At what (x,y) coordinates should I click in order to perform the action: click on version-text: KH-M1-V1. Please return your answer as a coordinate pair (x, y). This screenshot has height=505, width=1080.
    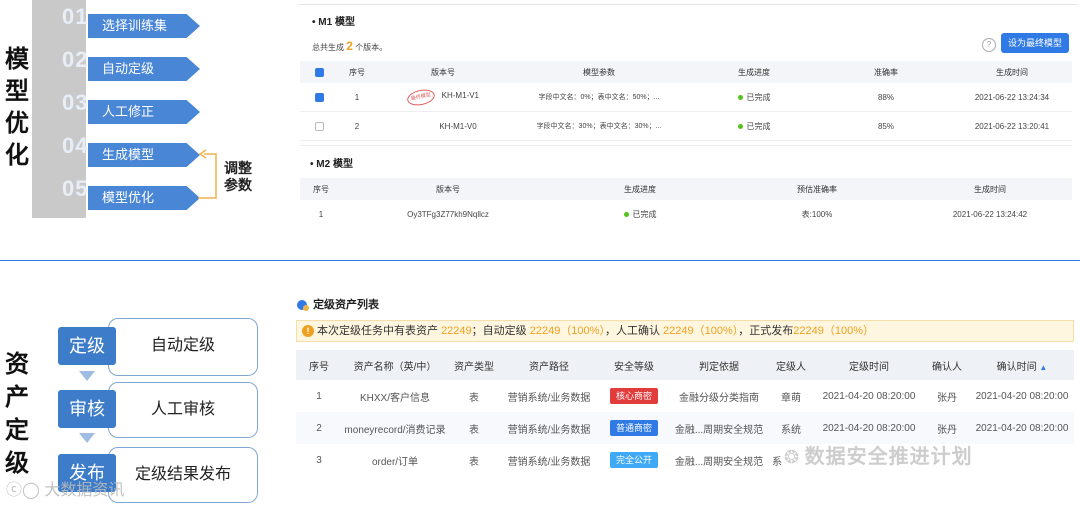
    Looking at the image, I should click on (460, 95).